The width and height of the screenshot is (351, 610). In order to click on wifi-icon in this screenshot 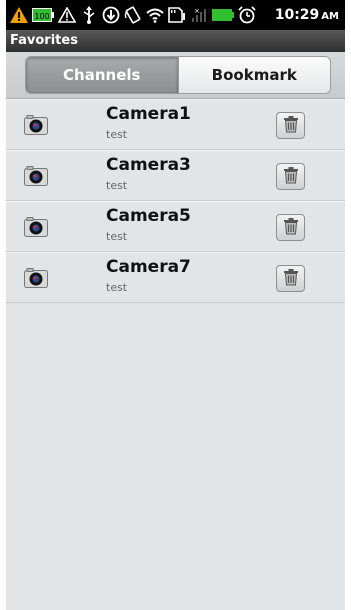, I will do `click(155, 15)`.